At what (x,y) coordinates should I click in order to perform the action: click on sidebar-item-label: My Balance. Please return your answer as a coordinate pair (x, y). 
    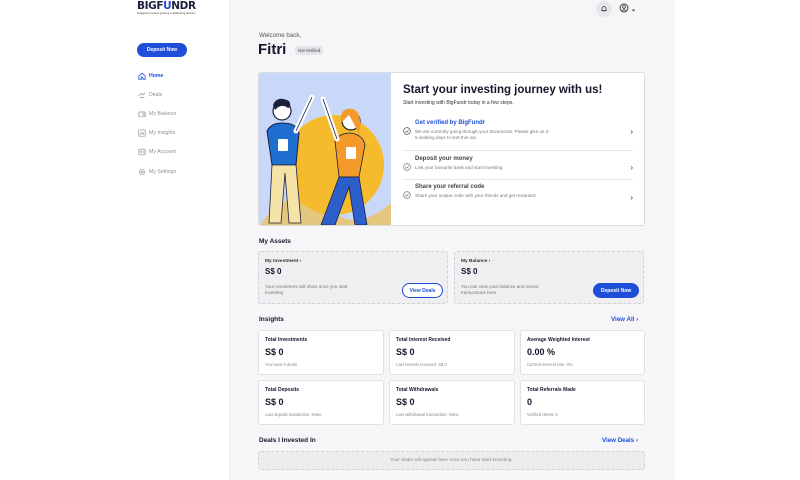
    Looking at the image, I should click on (163, 113).